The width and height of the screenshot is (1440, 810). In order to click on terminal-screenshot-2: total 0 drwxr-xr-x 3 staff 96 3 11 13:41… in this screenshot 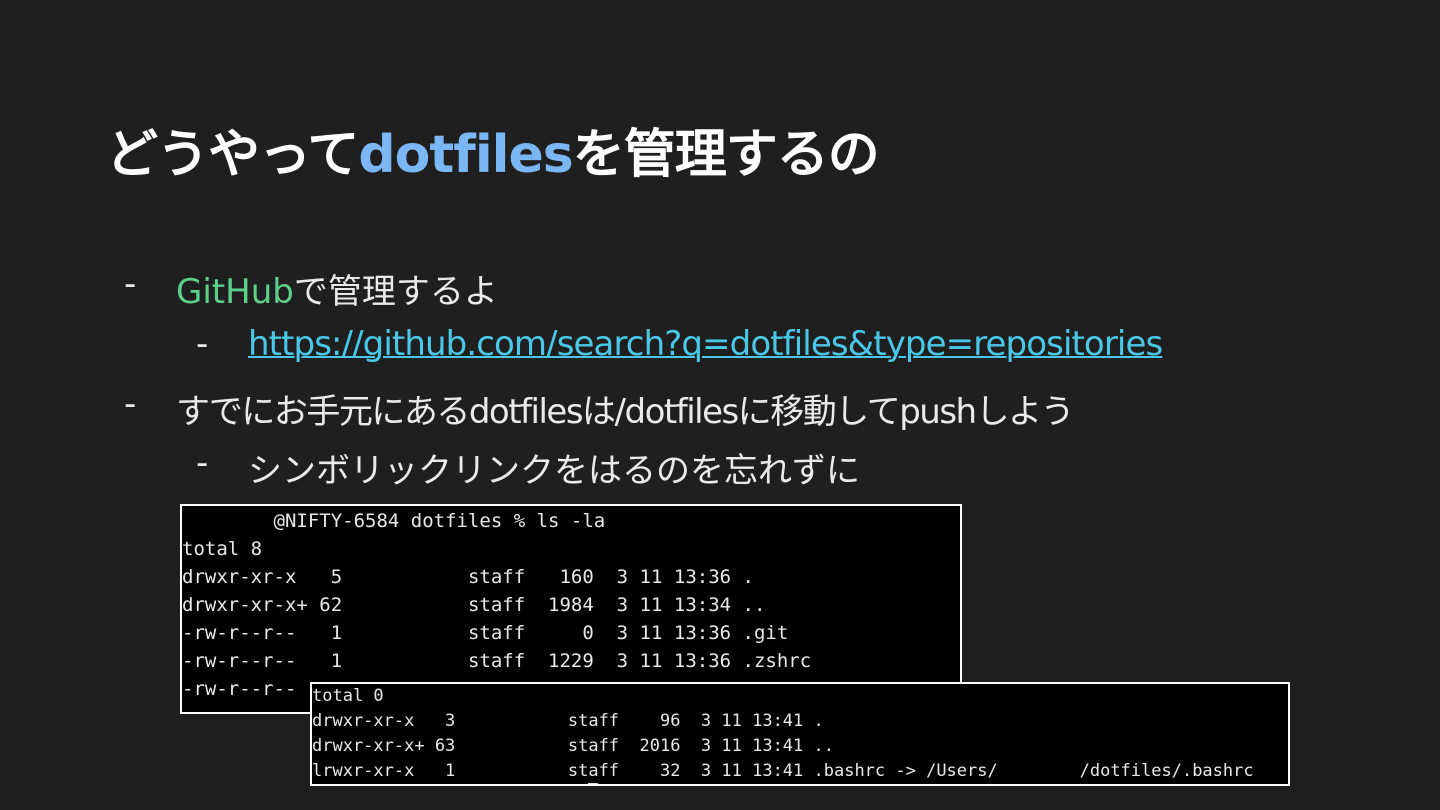, I will do `click(800, 734)`.